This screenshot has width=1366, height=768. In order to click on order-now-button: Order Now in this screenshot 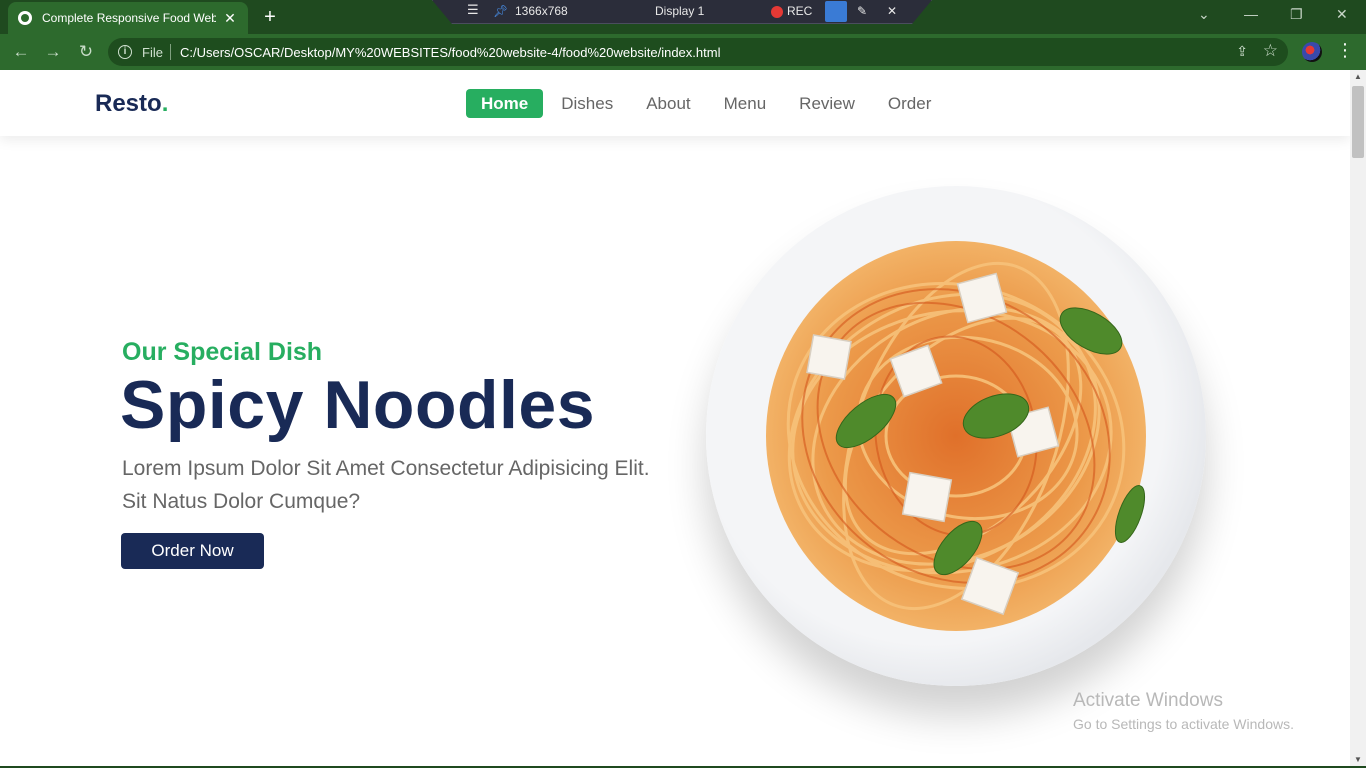, I will do `click(192, 551)`.